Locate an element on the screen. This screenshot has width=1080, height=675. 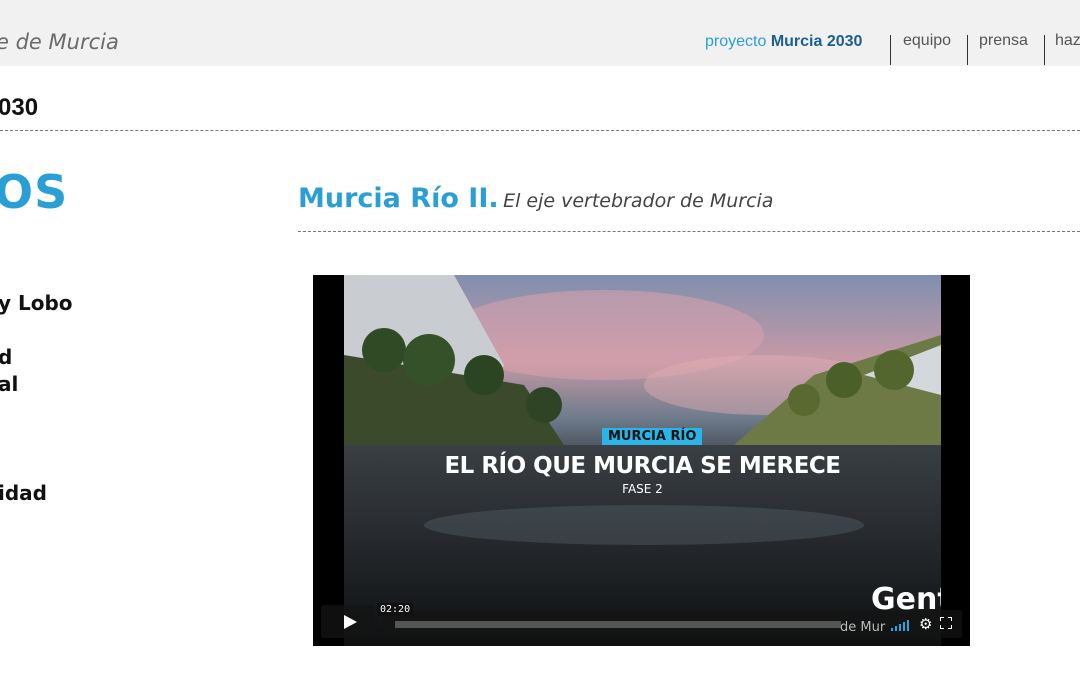
video-progress-bar is located at coordinates (618, 624).